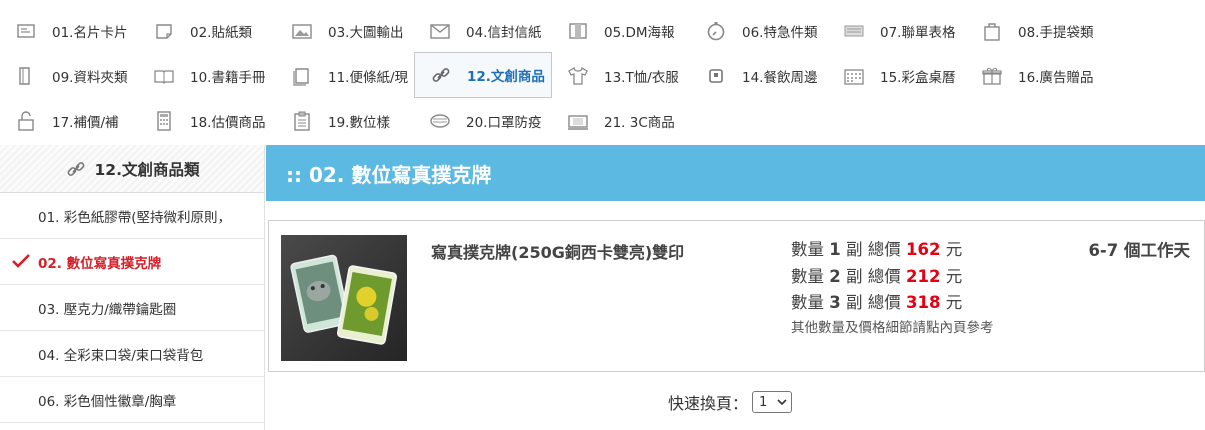 This screenshot has height=430, width=1205. I want to click on total-label: 總價, so click(884, 302).